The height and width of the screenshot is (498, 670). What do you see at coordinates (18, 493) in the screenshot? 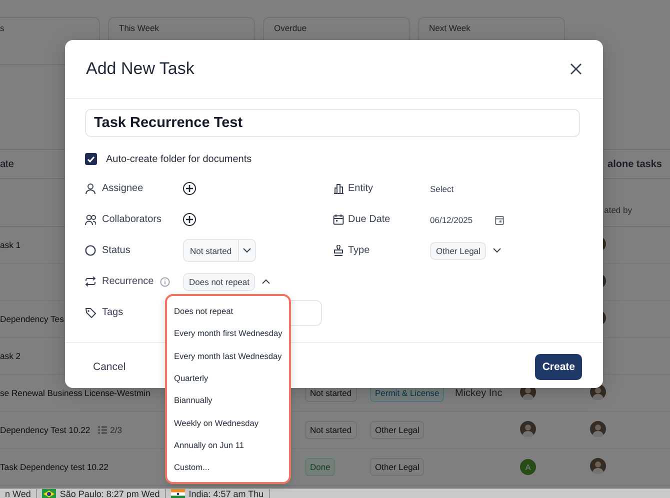
I see `clock-text: n Wed` at bounding box center [18, 493].